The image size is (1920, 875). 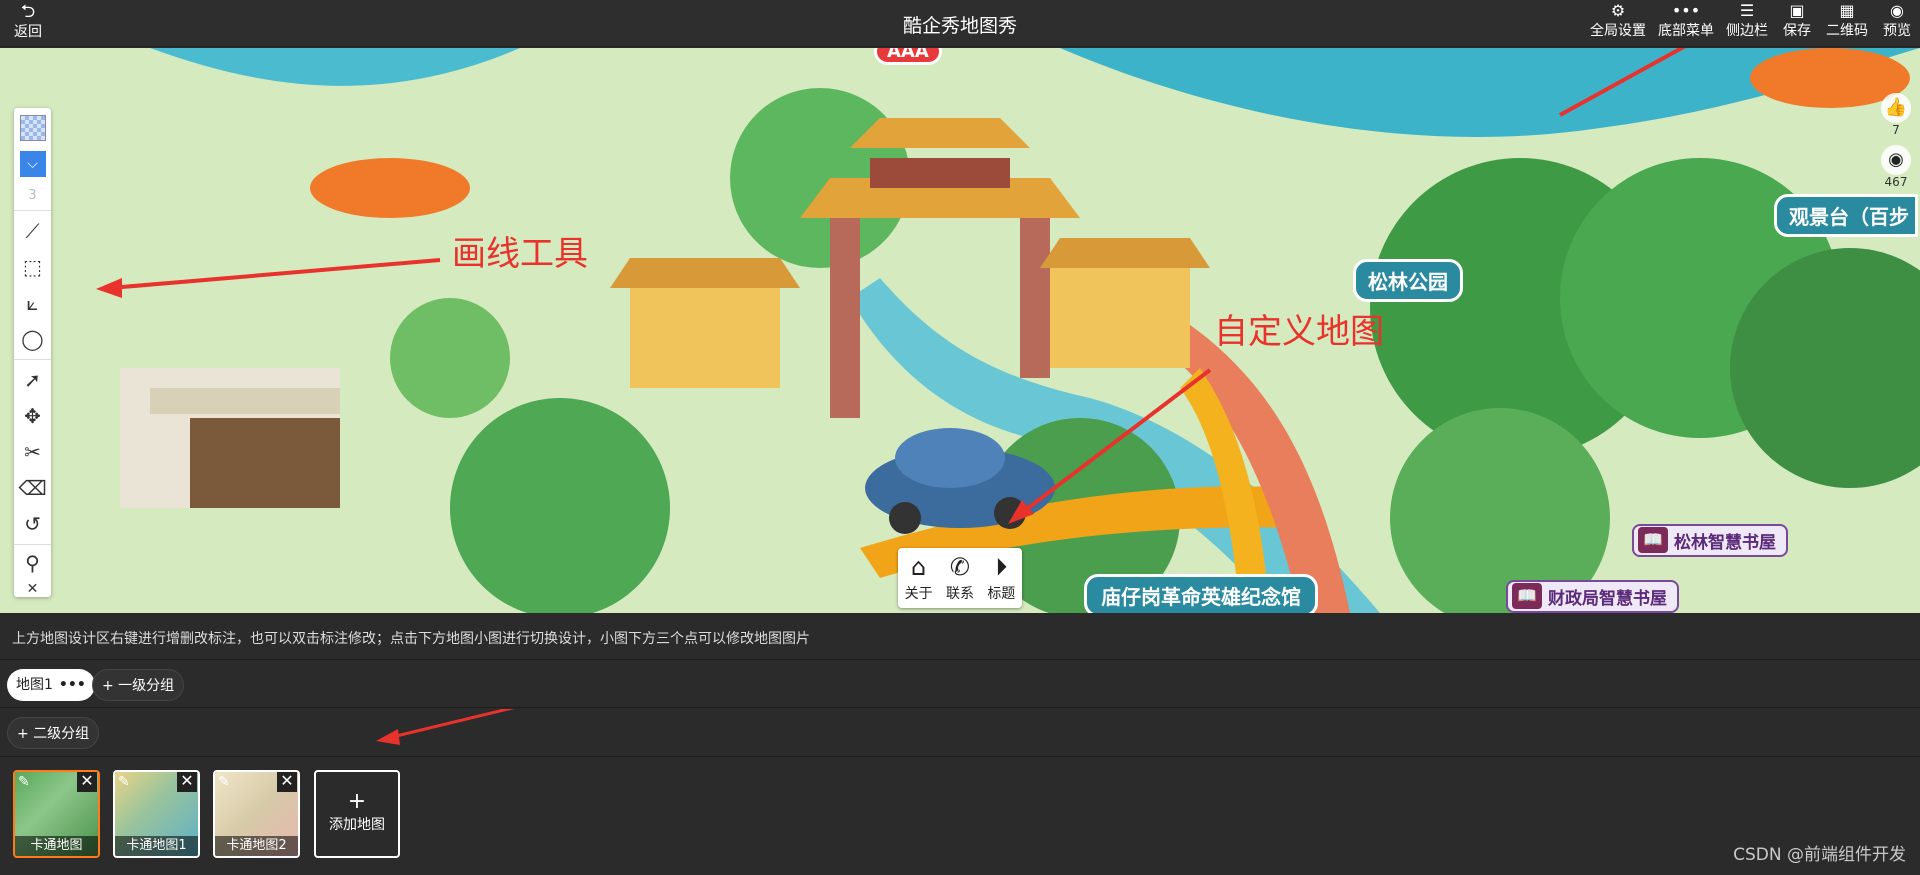 What do you see at coordinates (520, 254) in the screenshot?
I see `annotation-draw-tool: 画线工具` at bounding box center [520, 254].